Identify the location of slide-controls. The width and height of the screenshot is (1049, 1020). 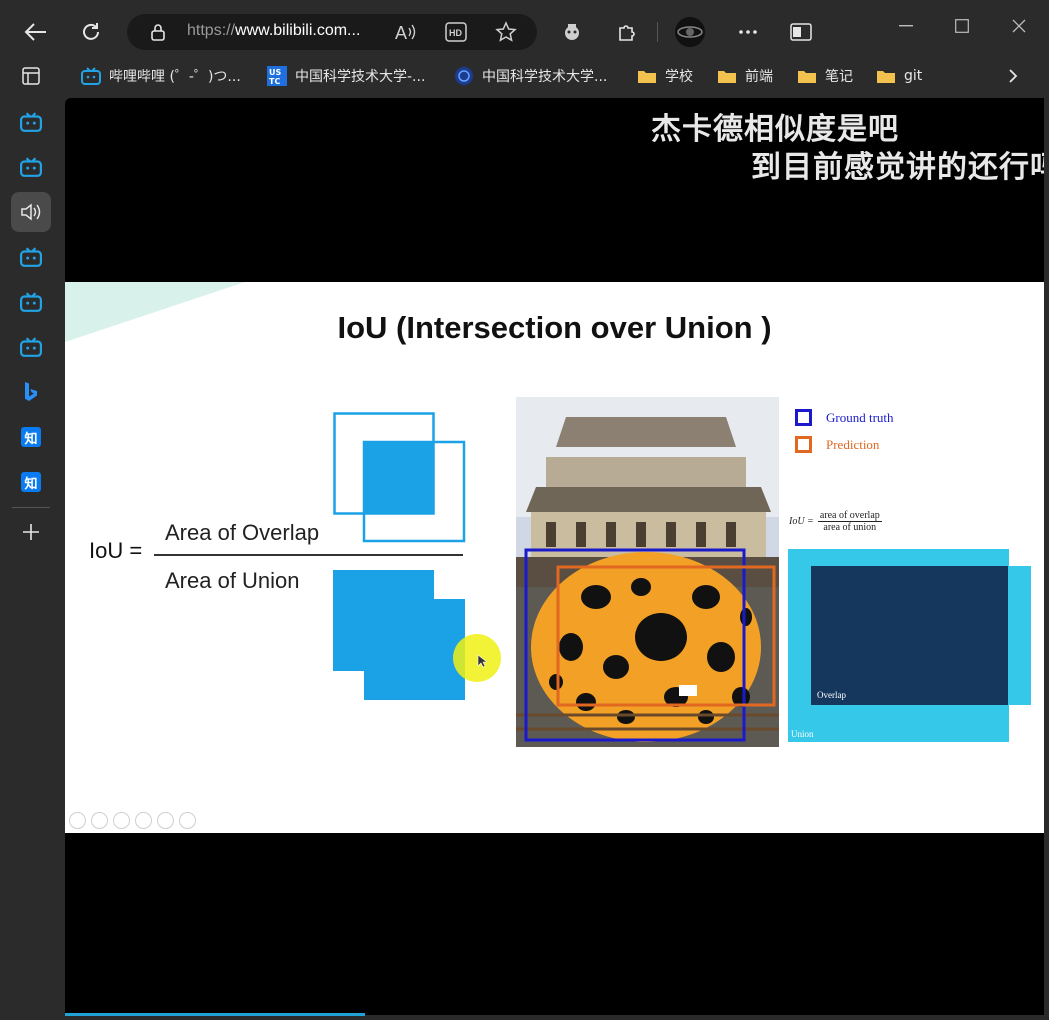
(132, 820).